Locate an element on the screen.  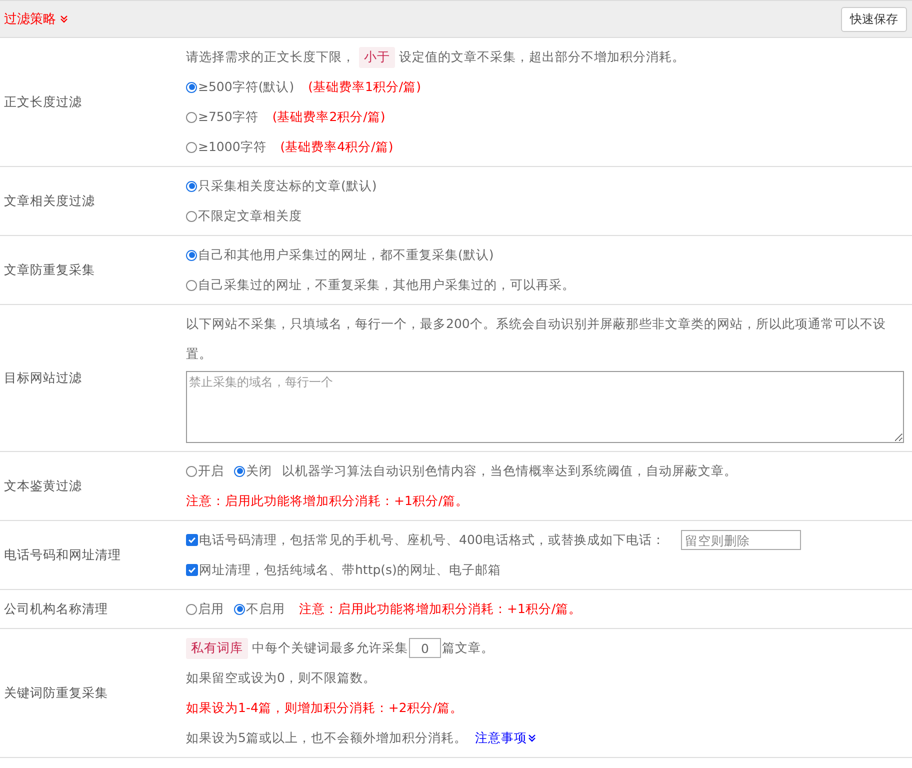
radio-option: 自己采集过的网址，不重复采集，其他用户采集过的，可以再采。 is located at coordinates (380, 285).